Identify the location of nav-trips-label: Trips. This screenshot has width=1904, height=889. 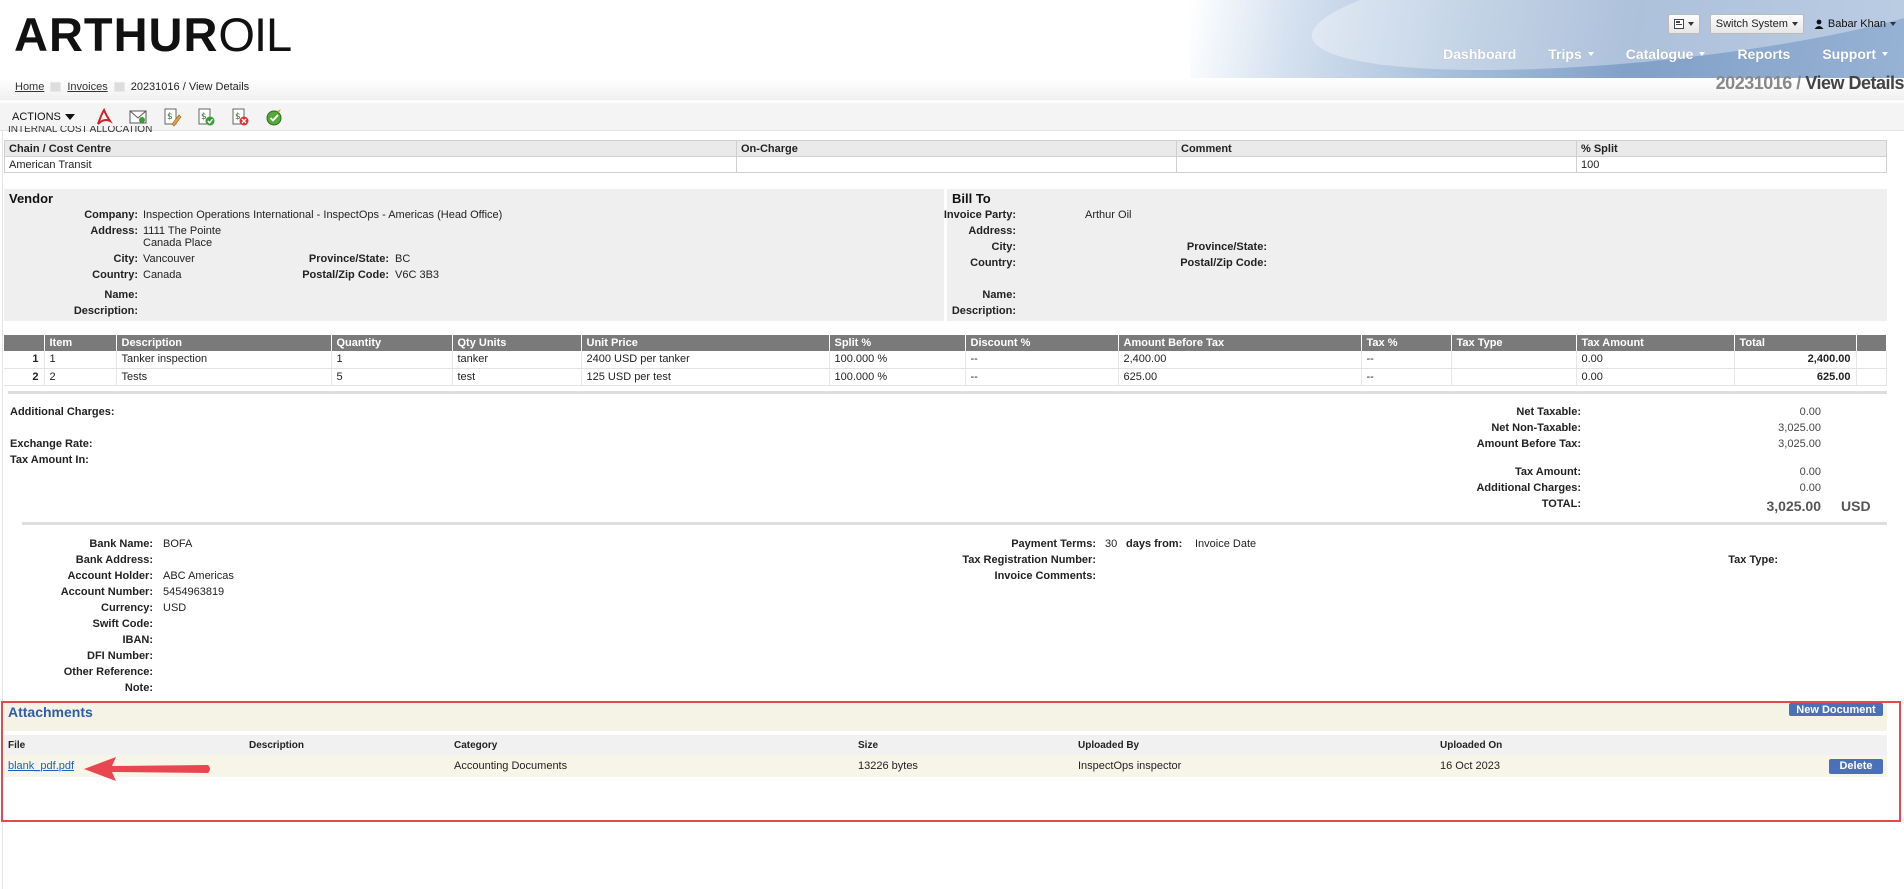
(1565, 54).